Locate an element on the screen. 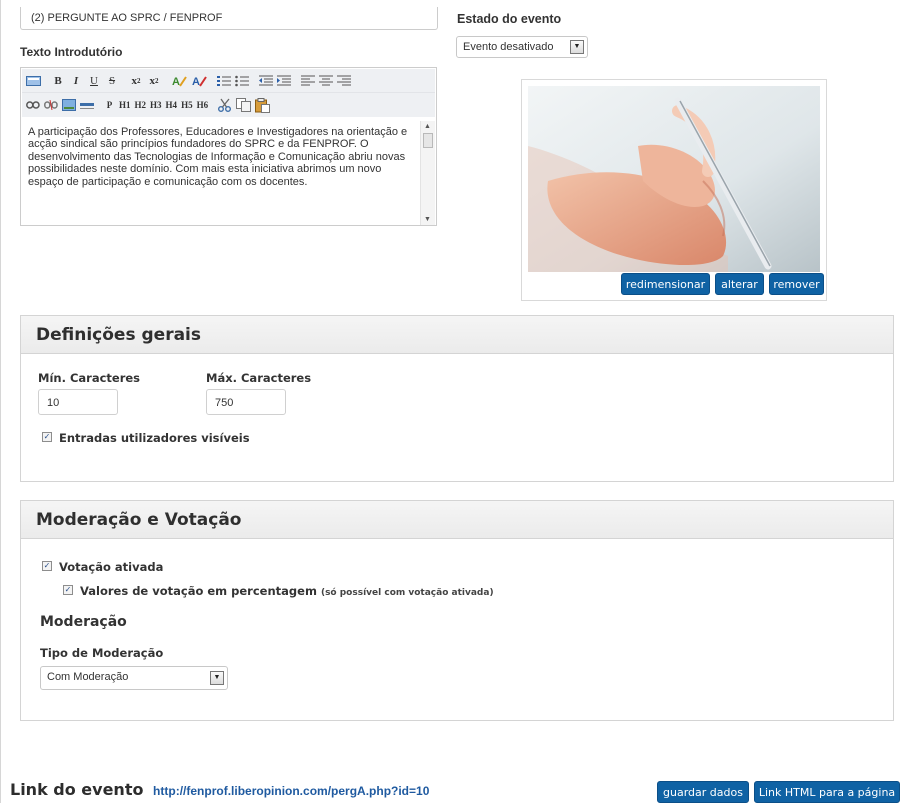 This screenshot has width=906, height=803. underline-button: U is located at coordinates (94, 81).